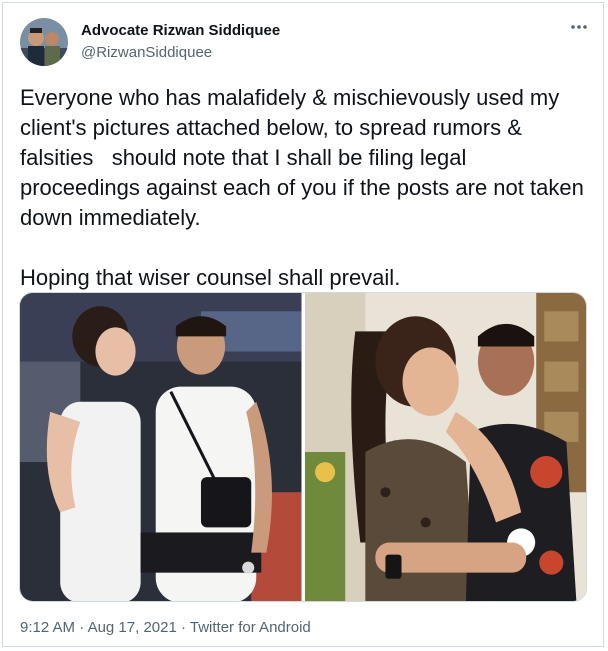 Image resolution: width=608 pixels, height=651 pixels. I want to click on avatar, so click(44, 42).